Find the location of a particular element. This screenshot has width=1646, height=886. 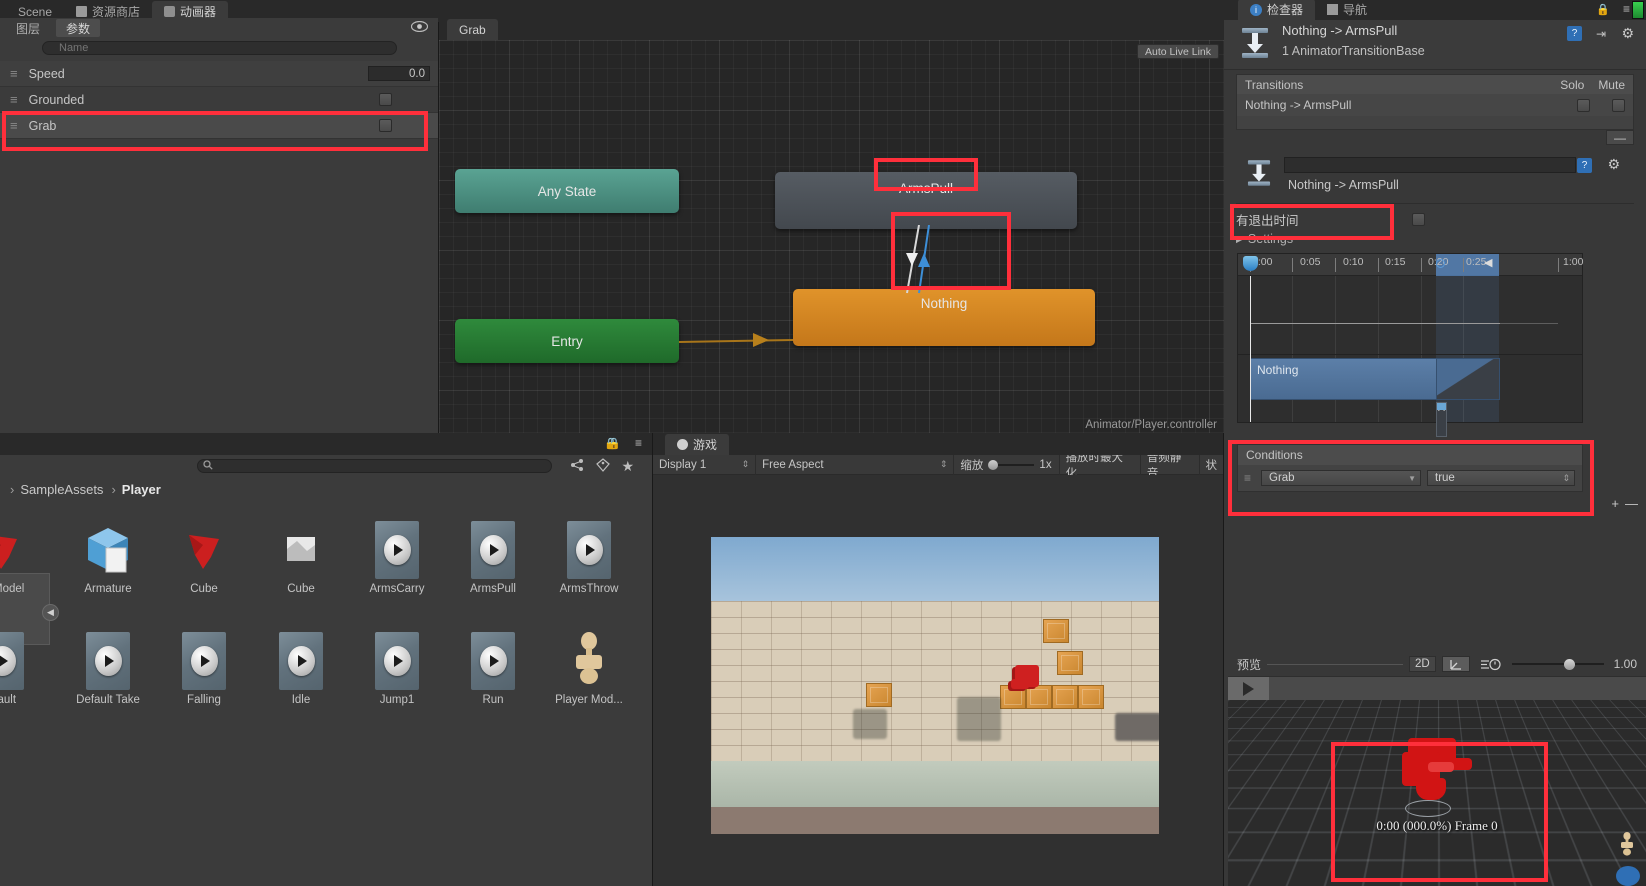

subtab-layers: 图层 is located at coordinates (28, 28).